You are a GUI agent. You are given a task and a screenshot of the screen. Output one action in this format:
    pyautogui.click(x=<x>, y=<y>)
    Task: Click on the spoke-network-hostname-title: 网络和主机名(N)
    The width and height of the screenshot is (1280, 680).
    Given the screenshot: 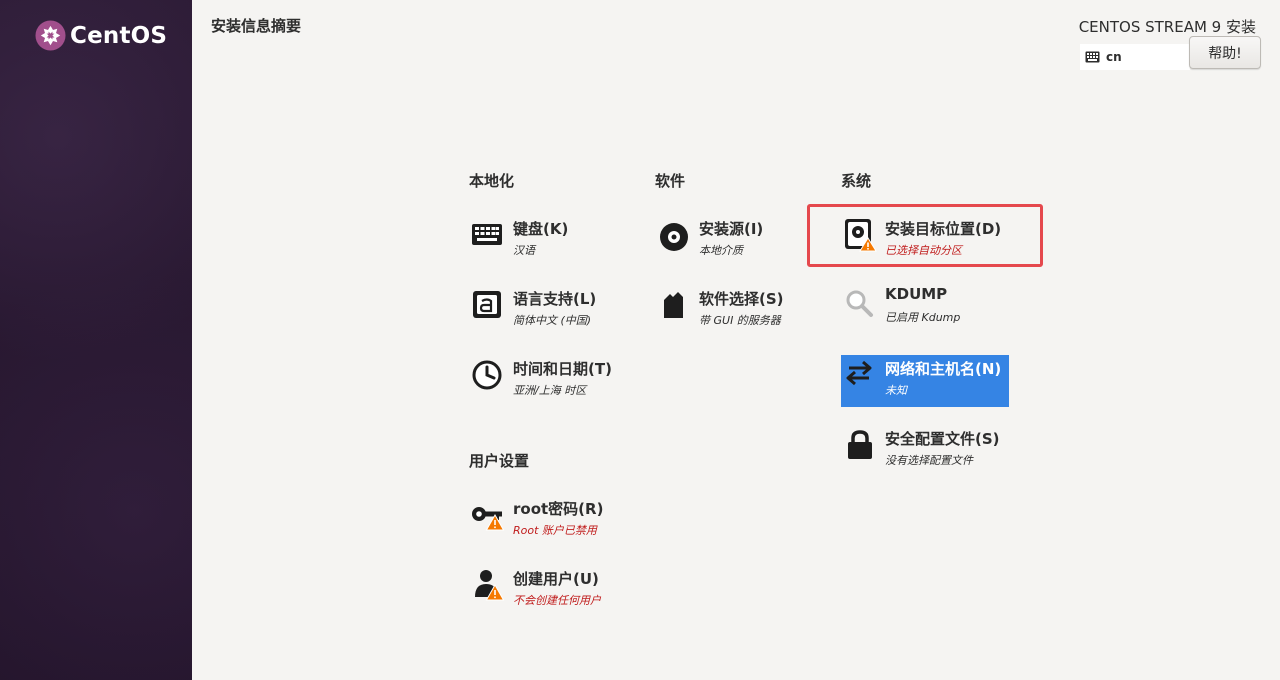 What is the action you would take?
    pyautogui.click(x=943, y=369)
    